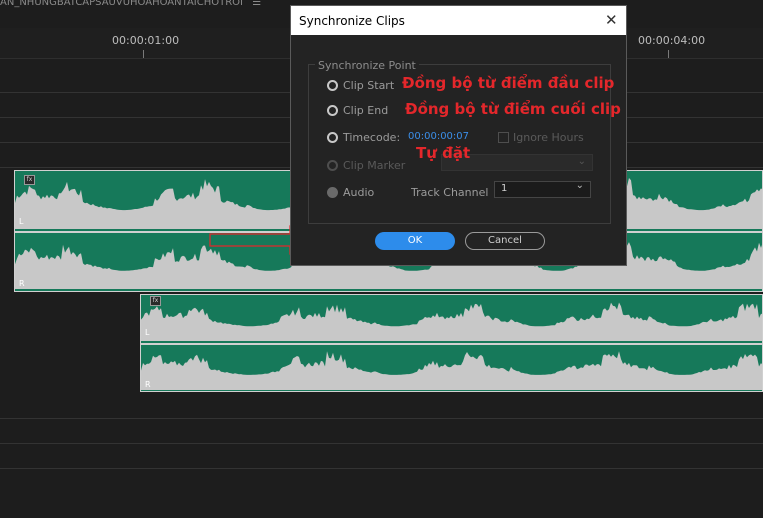  Describe the element at coordinates (146, 40) in the screenshot. I see `ruler-timecode-1: 00:00:01:00` at that location.